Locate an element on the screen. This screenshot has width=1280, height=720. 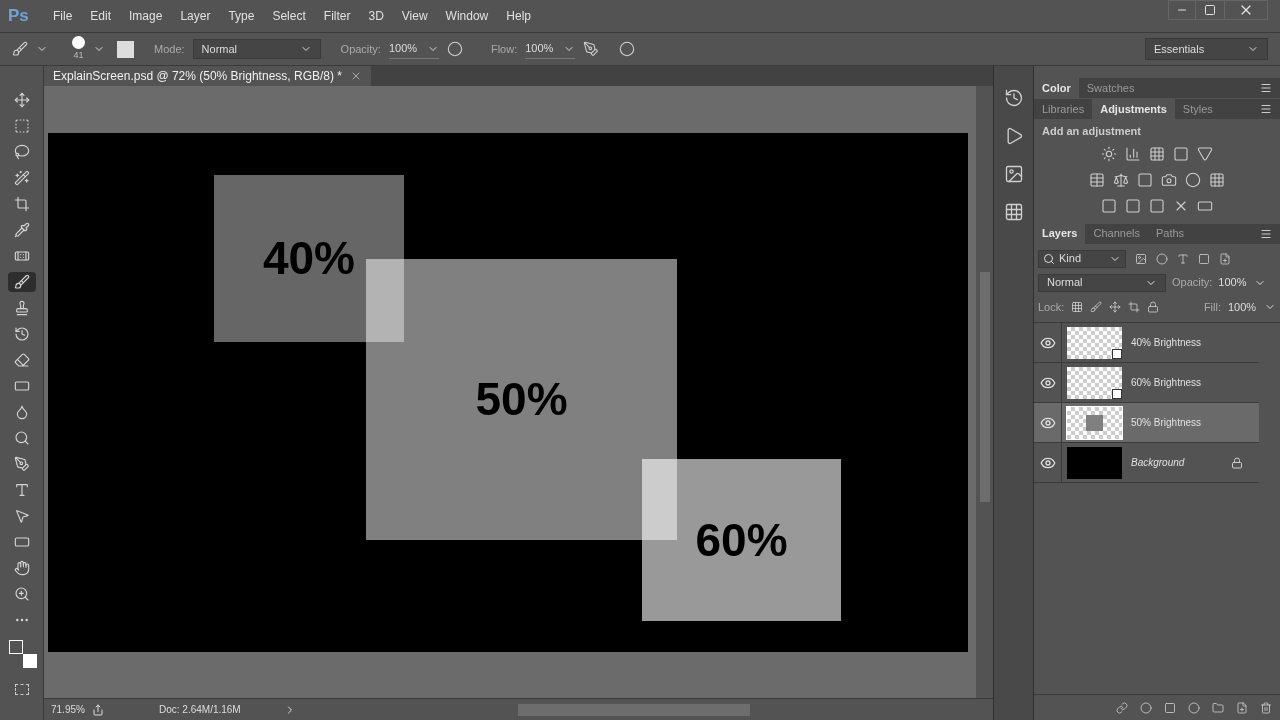
layer-filter-dropdown: Kind is located at coordinates (1082, 258).